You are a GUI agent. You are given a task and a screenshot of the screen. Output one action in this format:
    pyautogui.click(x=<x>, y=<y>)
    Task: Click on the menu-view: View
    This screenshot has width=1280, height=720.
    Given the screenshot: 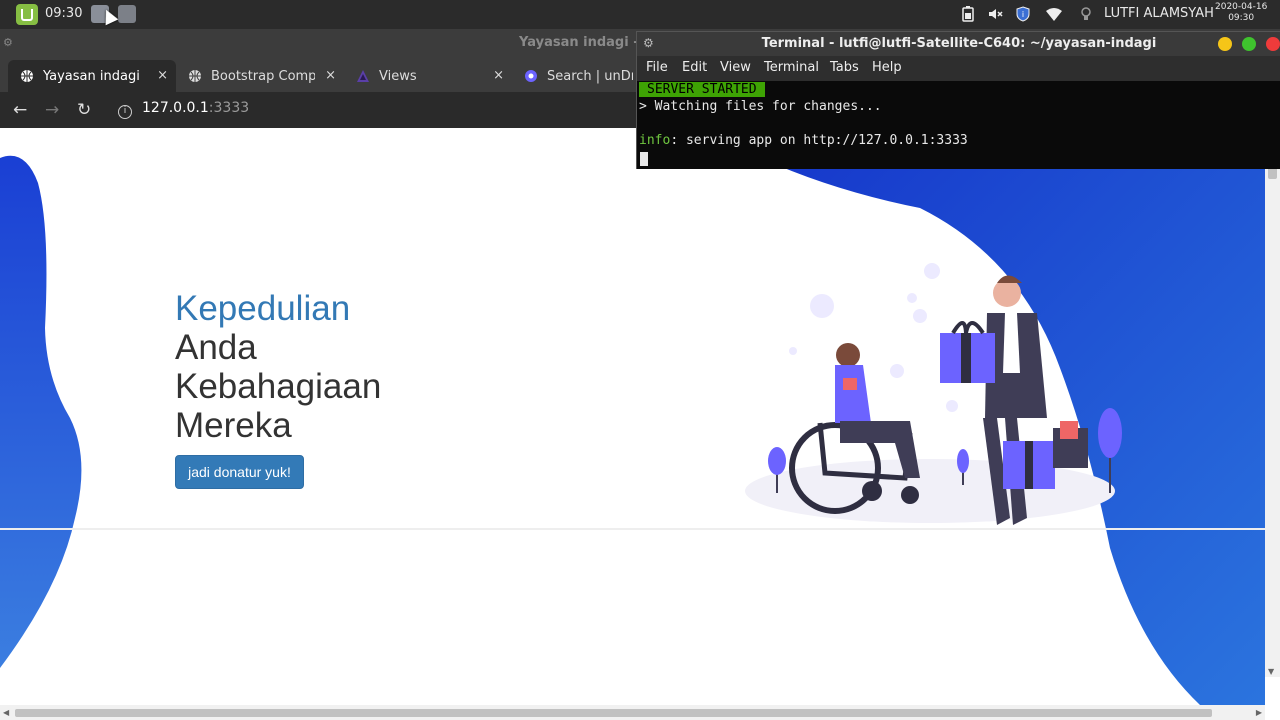 What is the action you would take?
    pyautogui.click(x=735, y=67)
    